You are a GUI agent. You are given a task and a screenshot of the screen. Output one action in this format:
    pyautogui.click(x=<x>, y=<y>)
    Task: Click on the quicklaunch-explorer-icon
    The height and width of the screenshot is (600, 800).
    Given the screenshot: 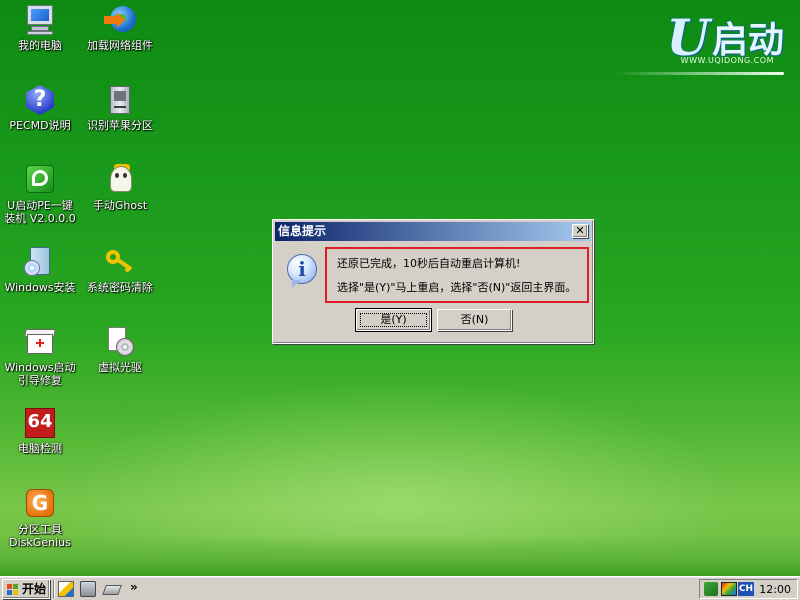 What is the action you would take?
    pyautogui.click(x=66, y=589)
    